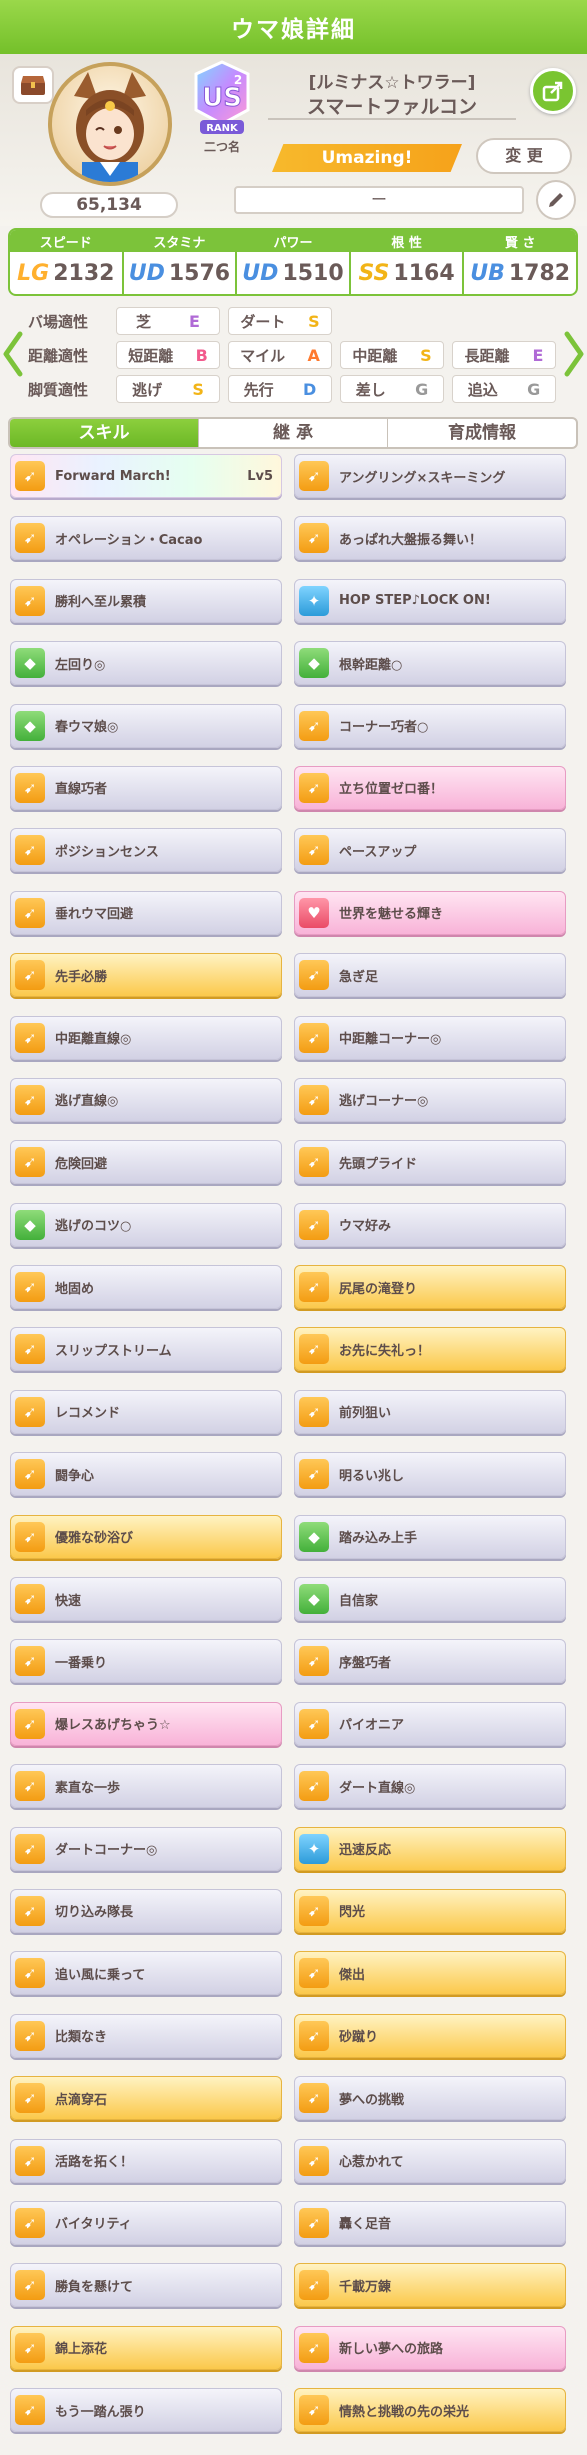 The image size is (587, 2455). What do you see at coordinates (430, 1536) in the screenshot?
I see `skill-item: ◆ 踏み込み上手` at bounding box center [430, 1536].